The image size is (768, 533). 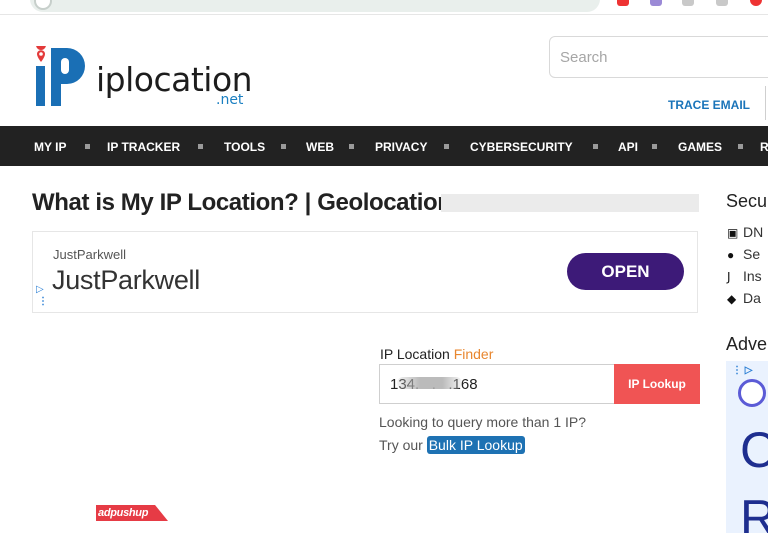 I want to click on trace-email-link: TRACE EMAIL, so click(x=709, y=105).